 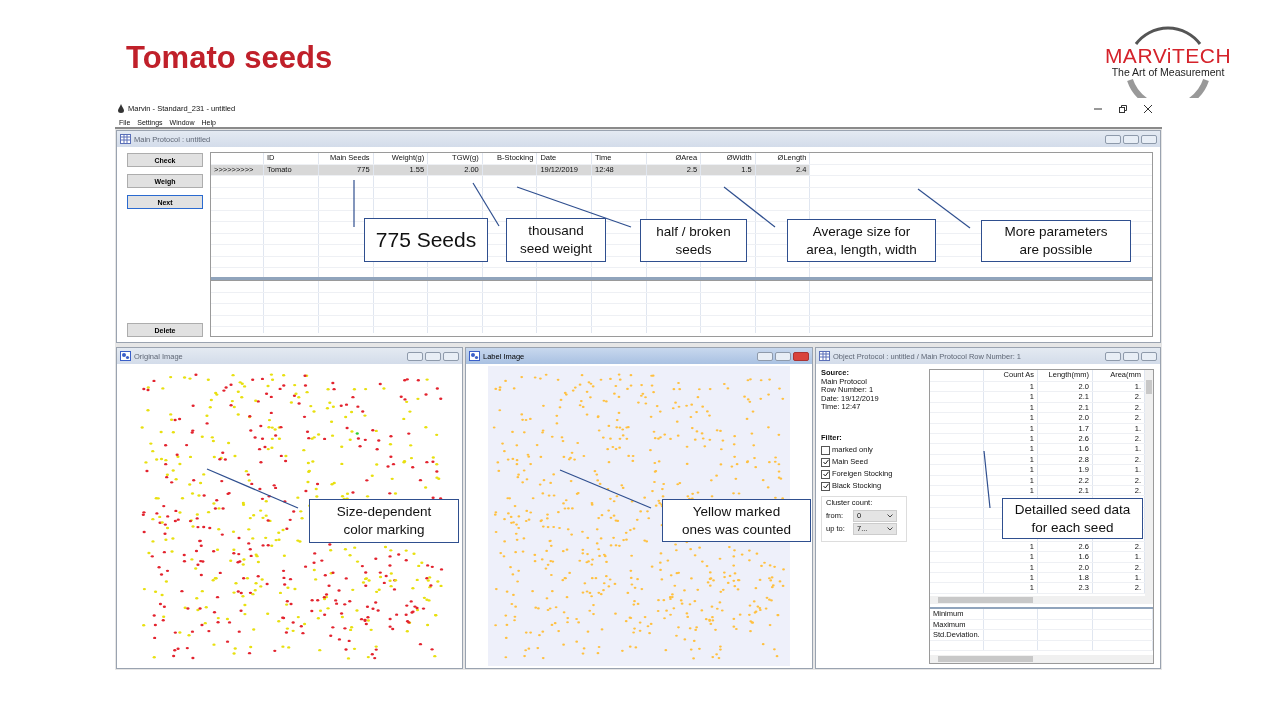 I want to click on callout-box: Yellow marked ones was counted, so click(x=736, y=520).